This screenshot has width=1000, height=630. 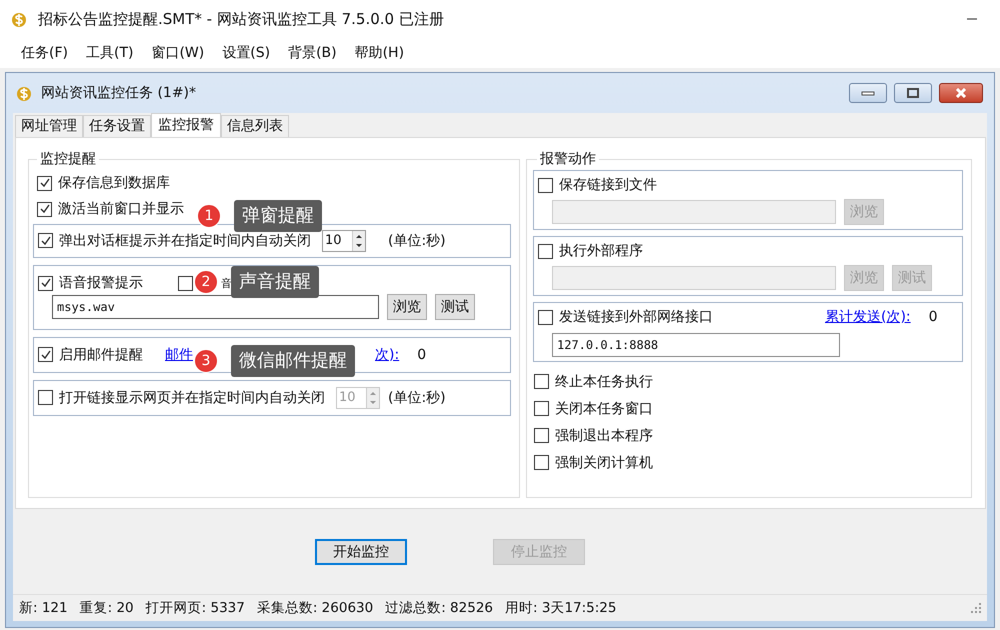 What do you see at coordinates (226, 283) in the screenshot?
I see `checkbox-label: 音` at bounding box center [226, 283].